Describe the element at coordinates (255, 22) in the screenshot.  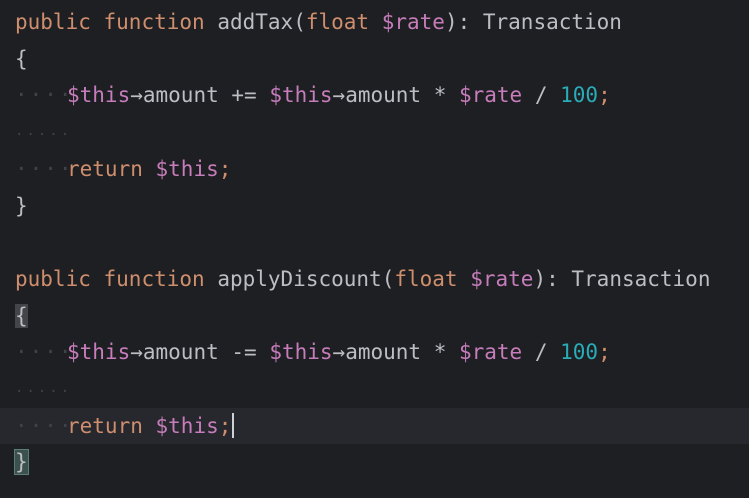
I see `code-token: addTax` at that location.